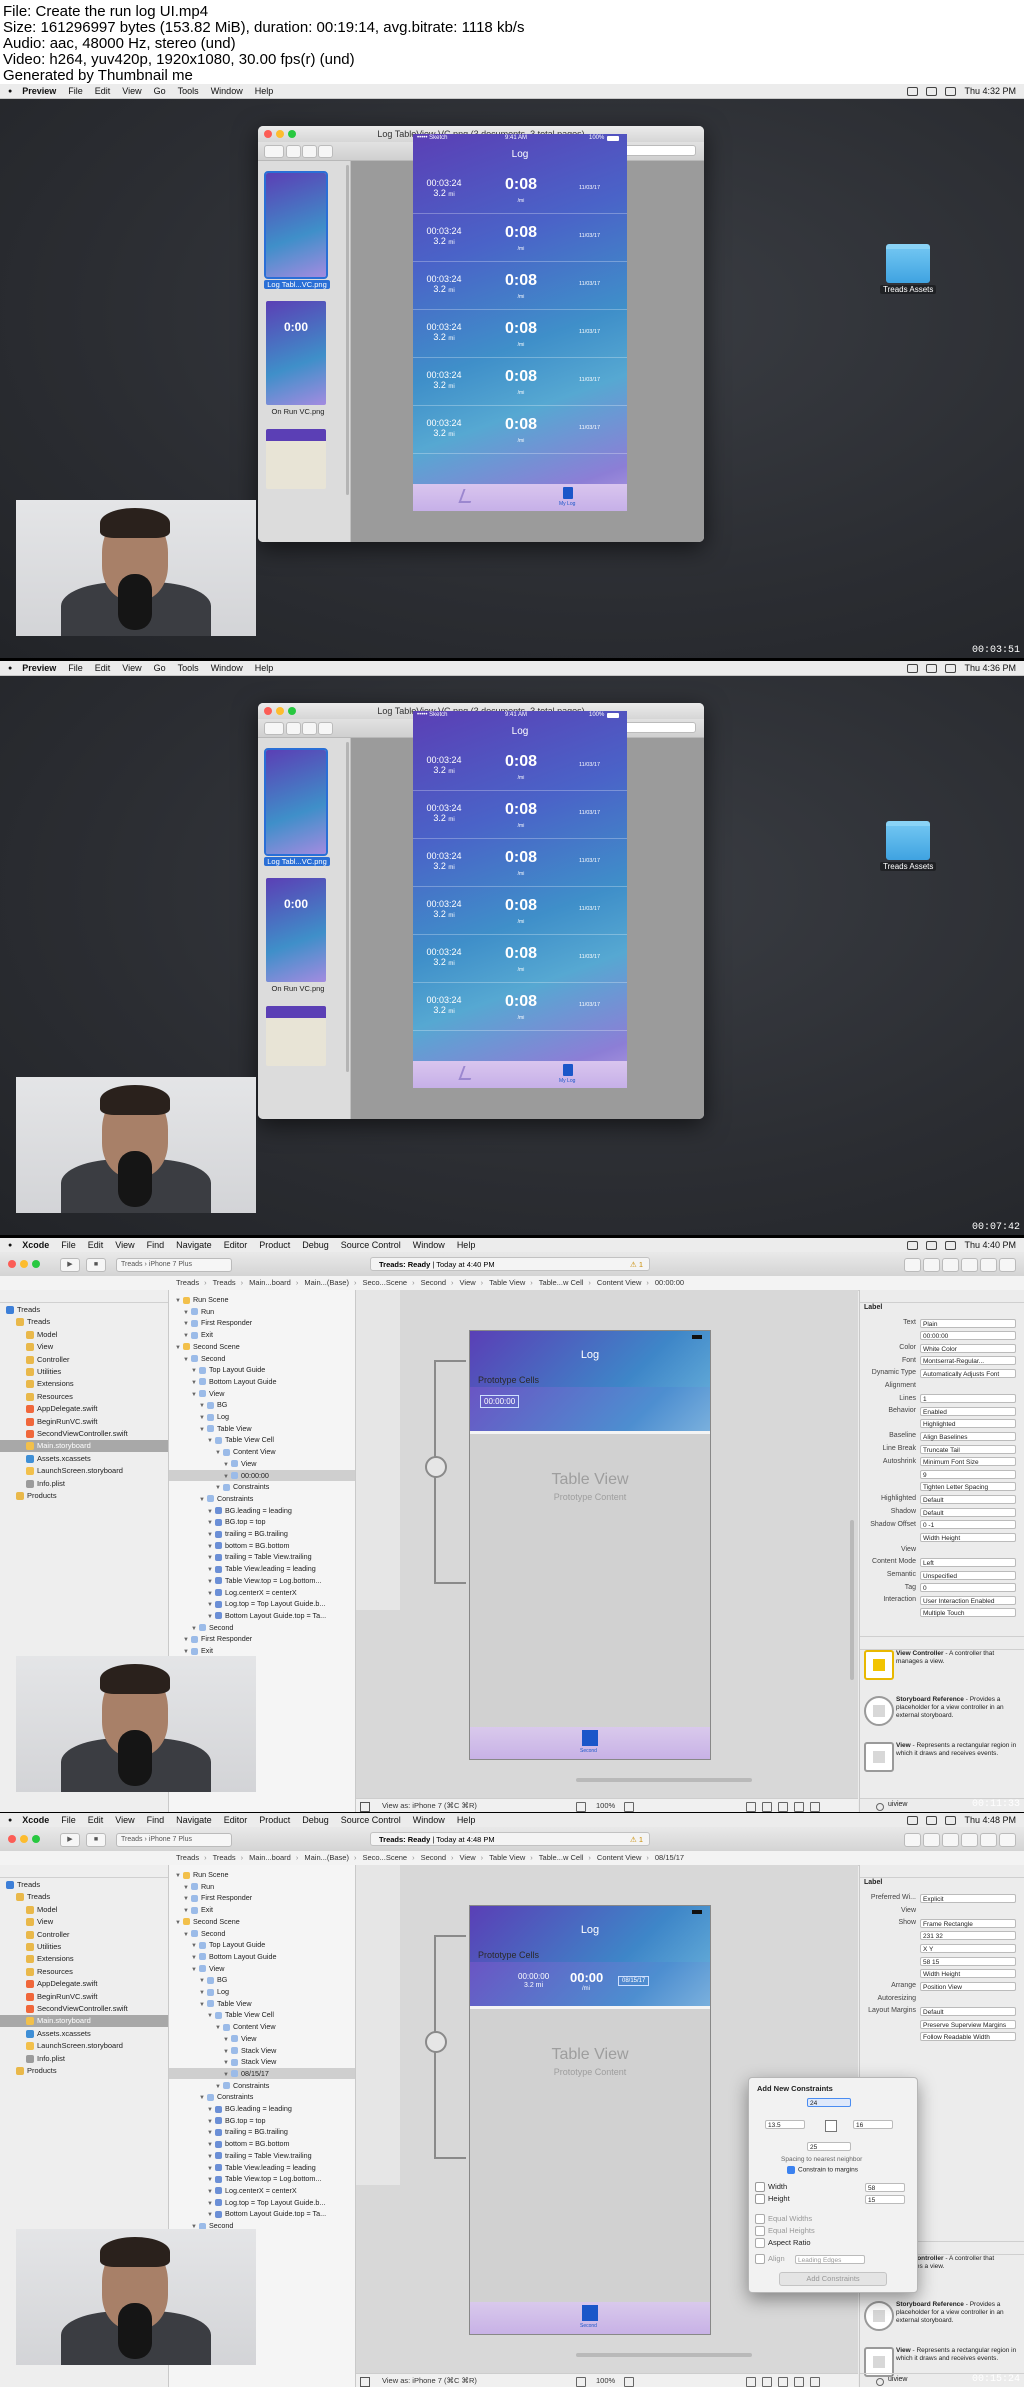  I want to click on jump-bar-item: View, so click(468, 1282).